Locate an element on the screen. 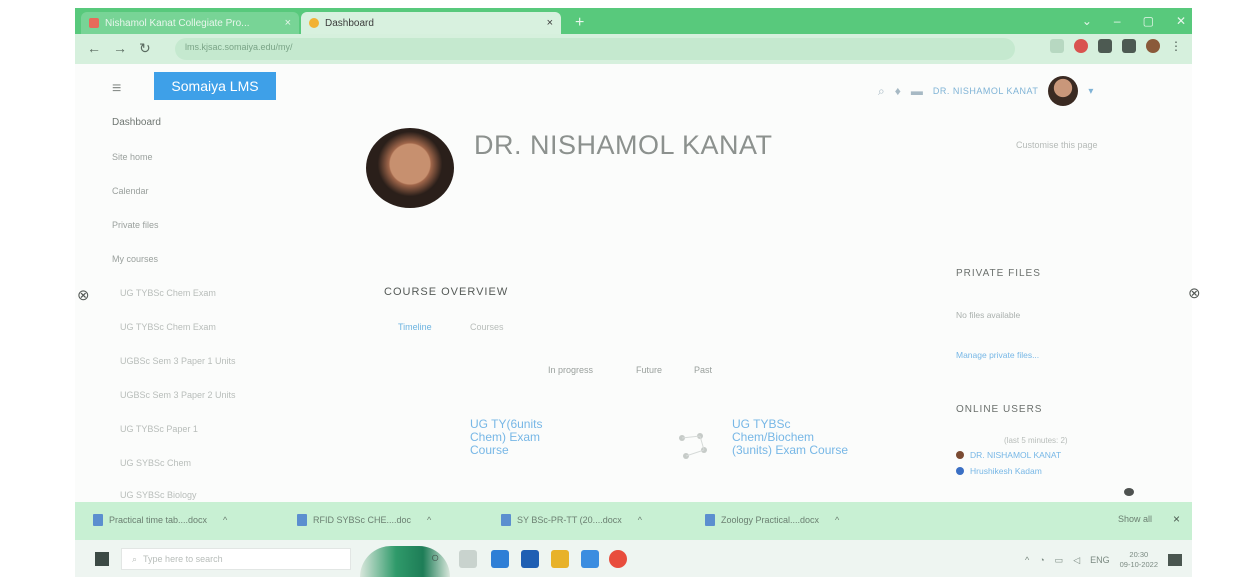 This screenshot has width=1242, height=577. lang-indicator: ENG is located at coordinates (1100, 560).